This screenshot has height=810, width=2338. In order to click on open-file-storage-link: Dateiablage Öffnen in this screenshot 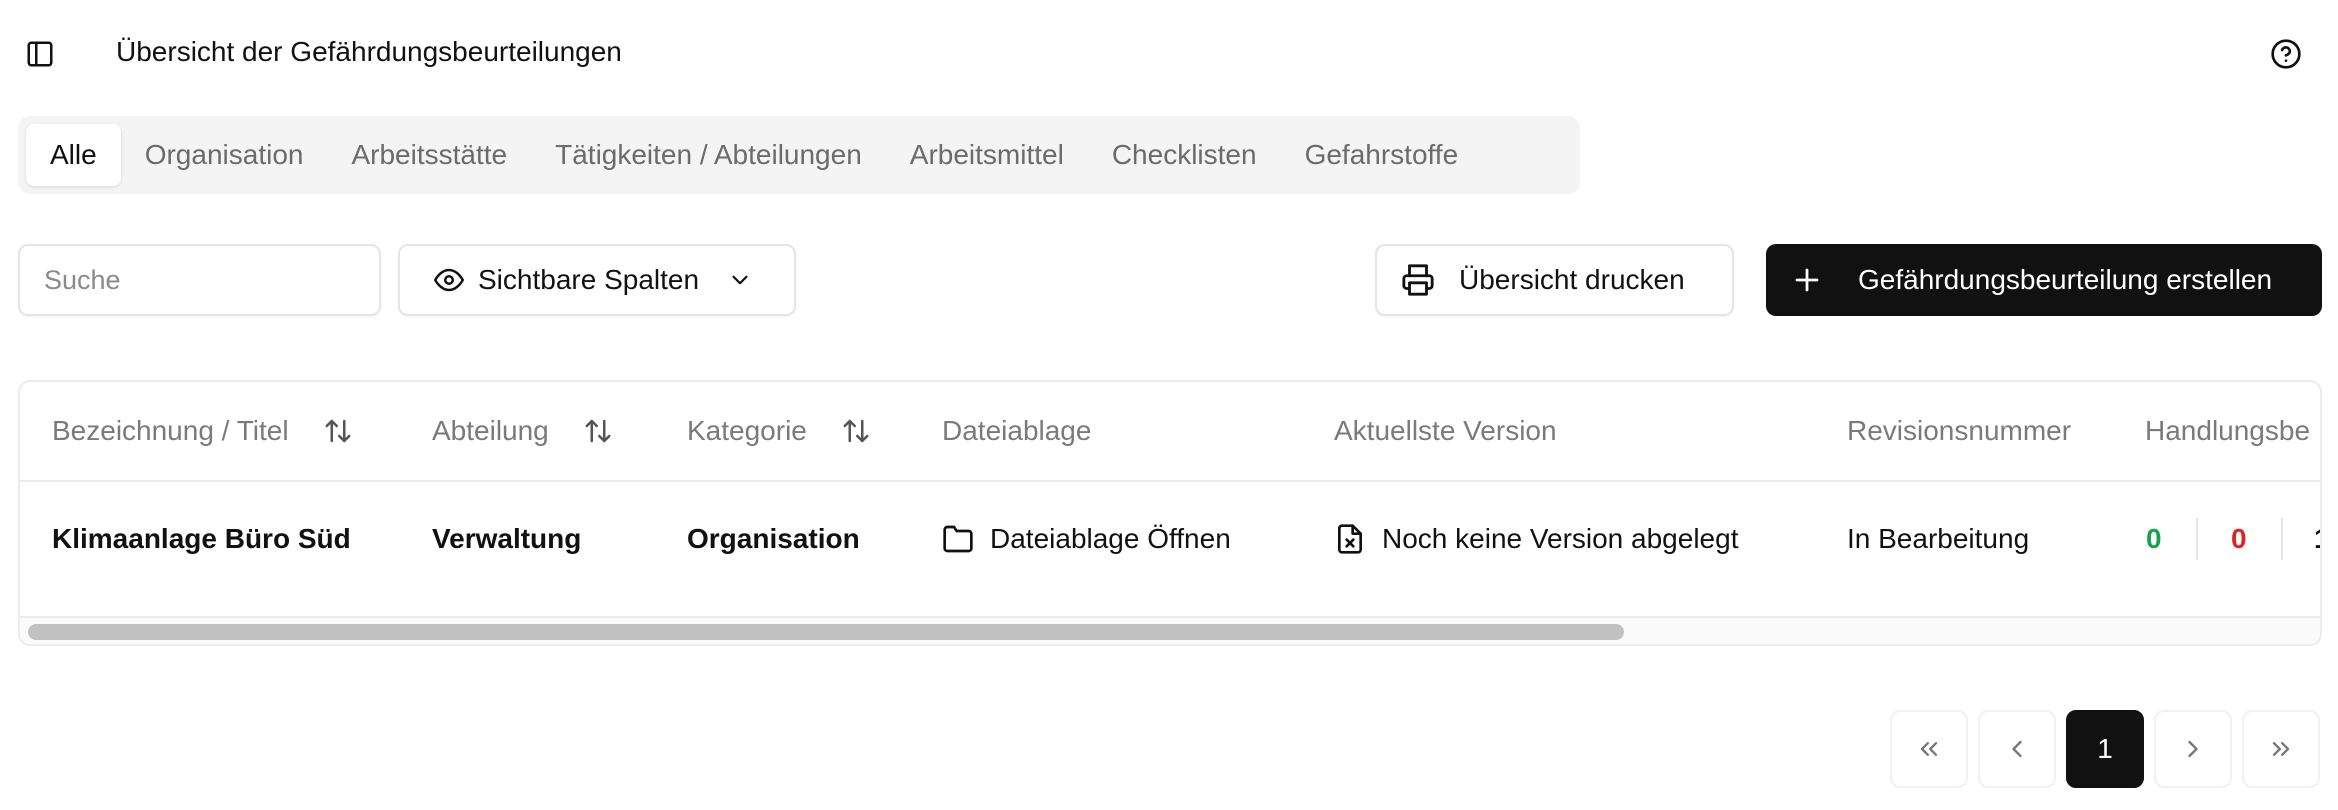, I will do `click(1086, 539)`.